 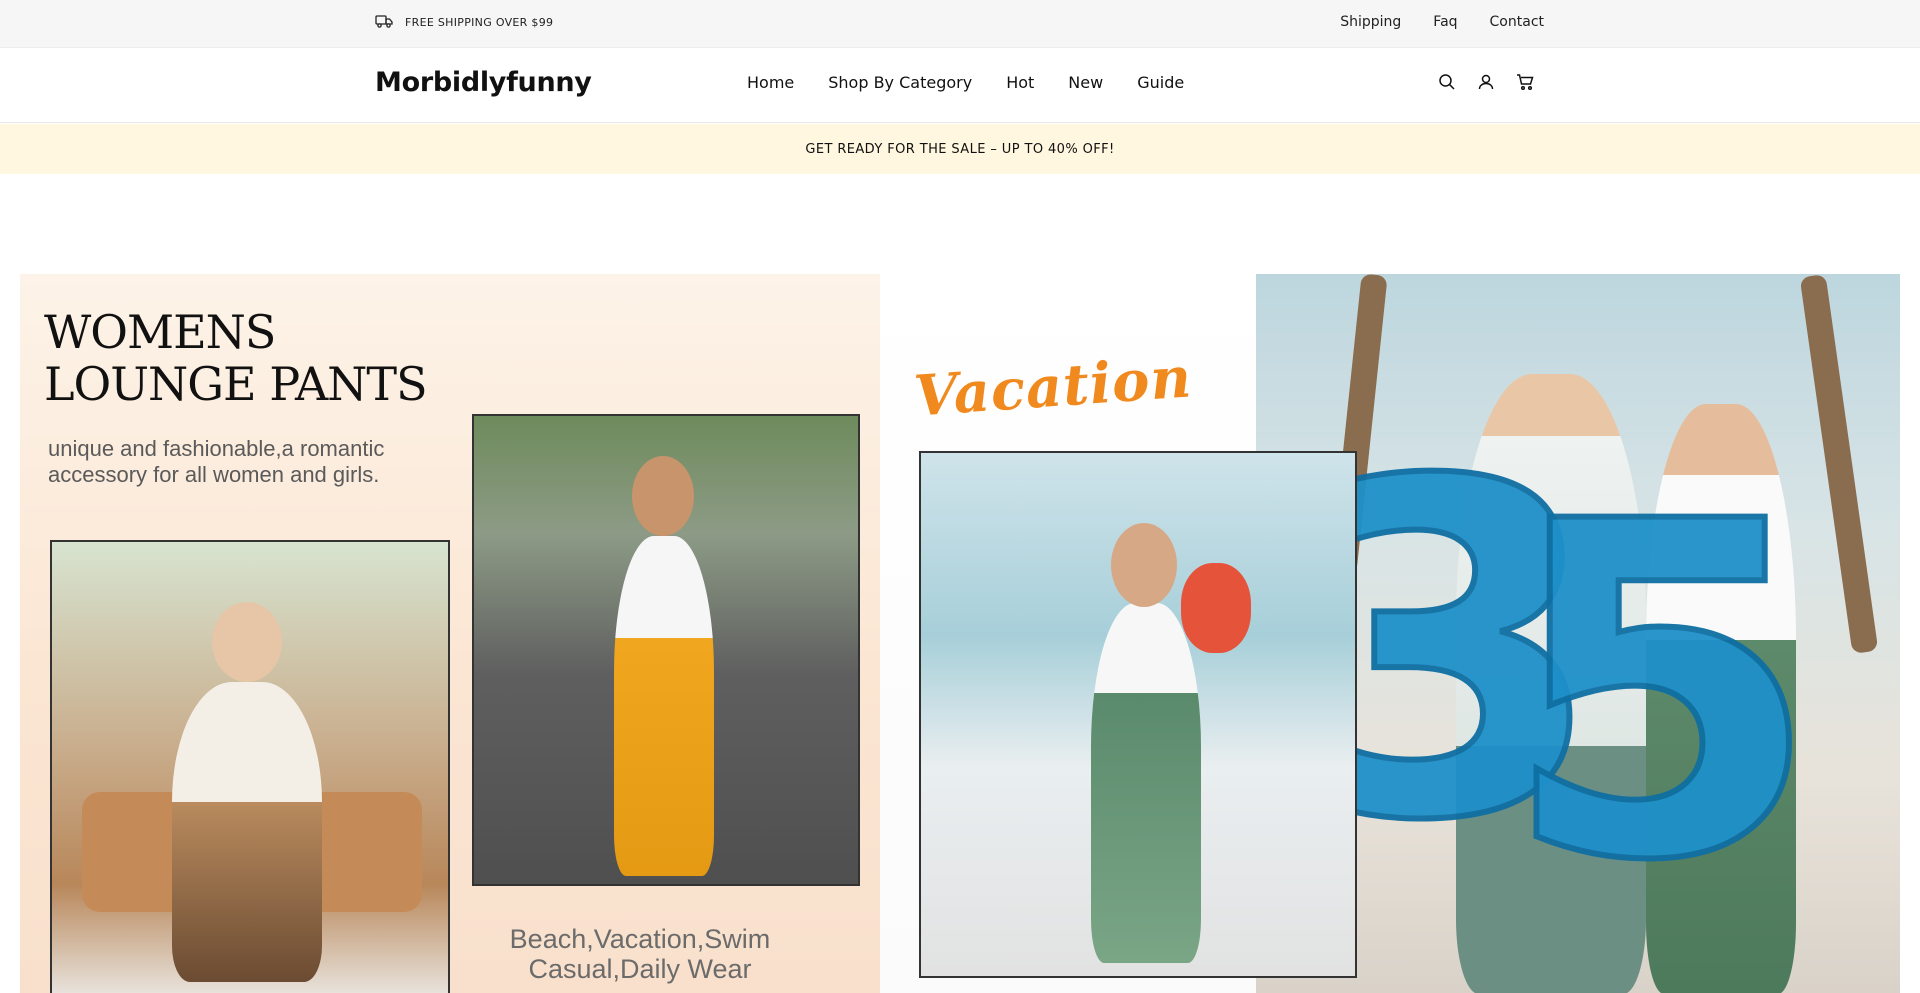 What do you see at coordinates (1445, 22) in the screenshot?
I see `faq-link: Faq` at bounding box center [1445, 22].